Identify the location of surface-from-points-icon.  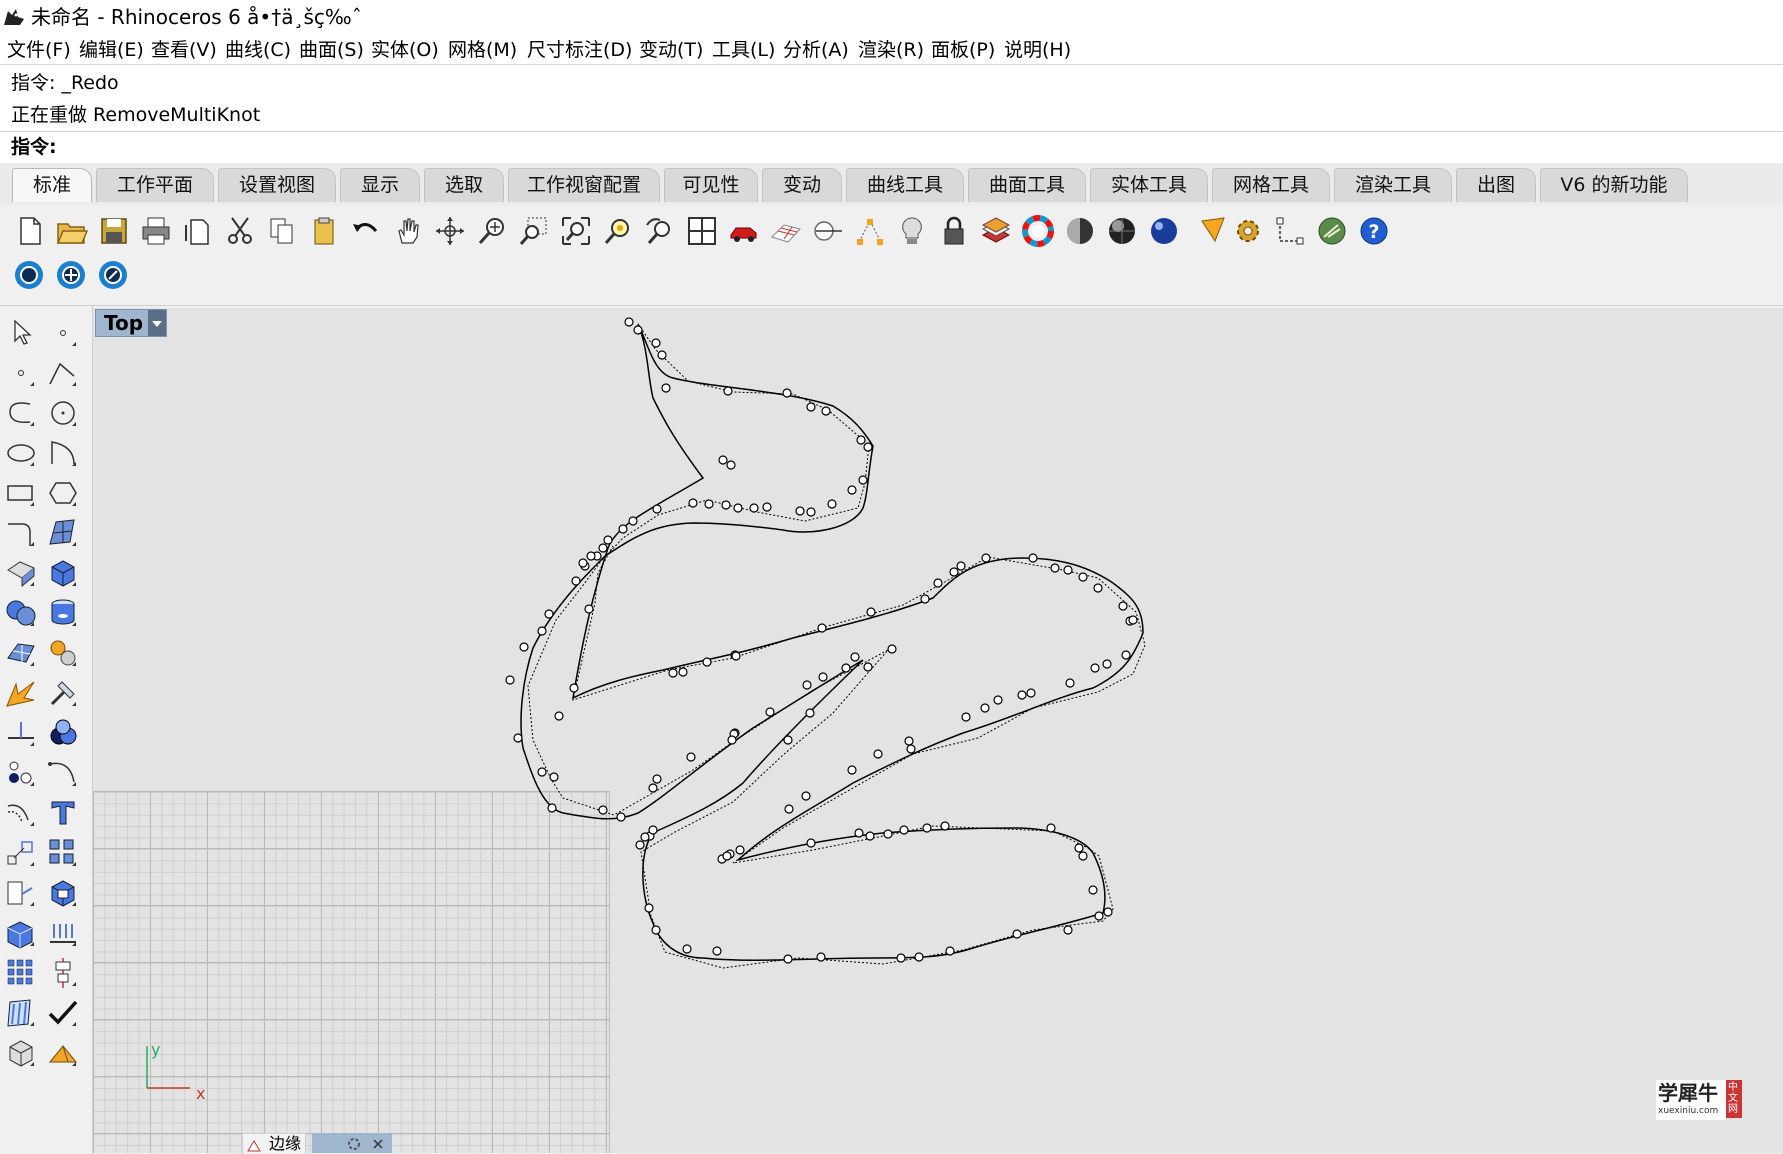
(63, 533).